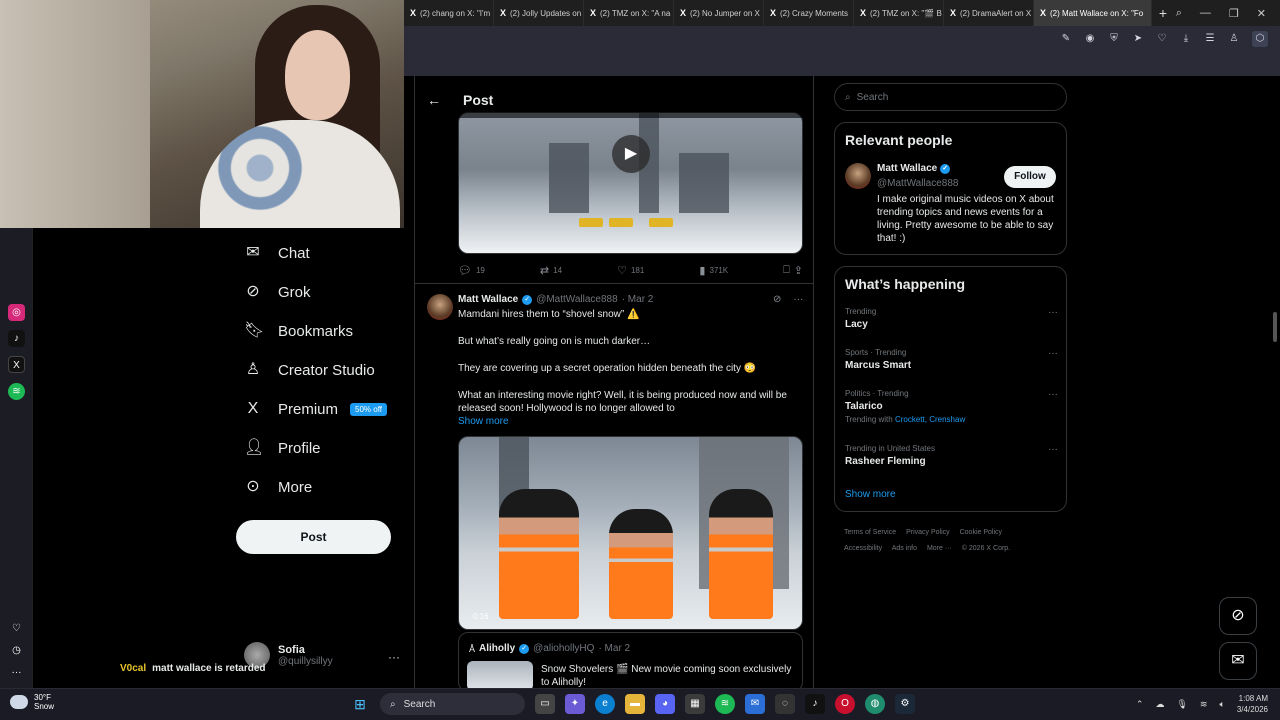  I want to click on camera-icon: ◉, so click(1090, 39).